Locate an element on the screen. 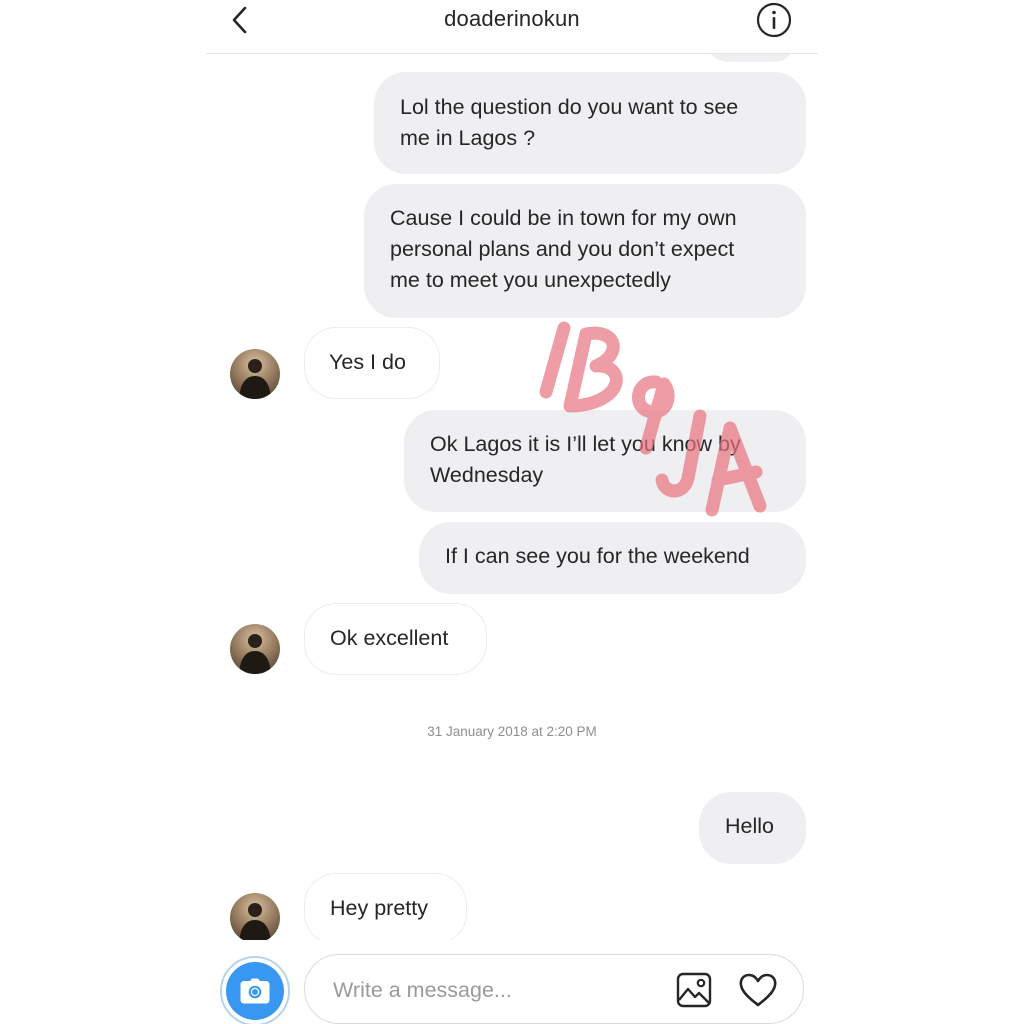  camera-button is located at coordinates (255, 990).